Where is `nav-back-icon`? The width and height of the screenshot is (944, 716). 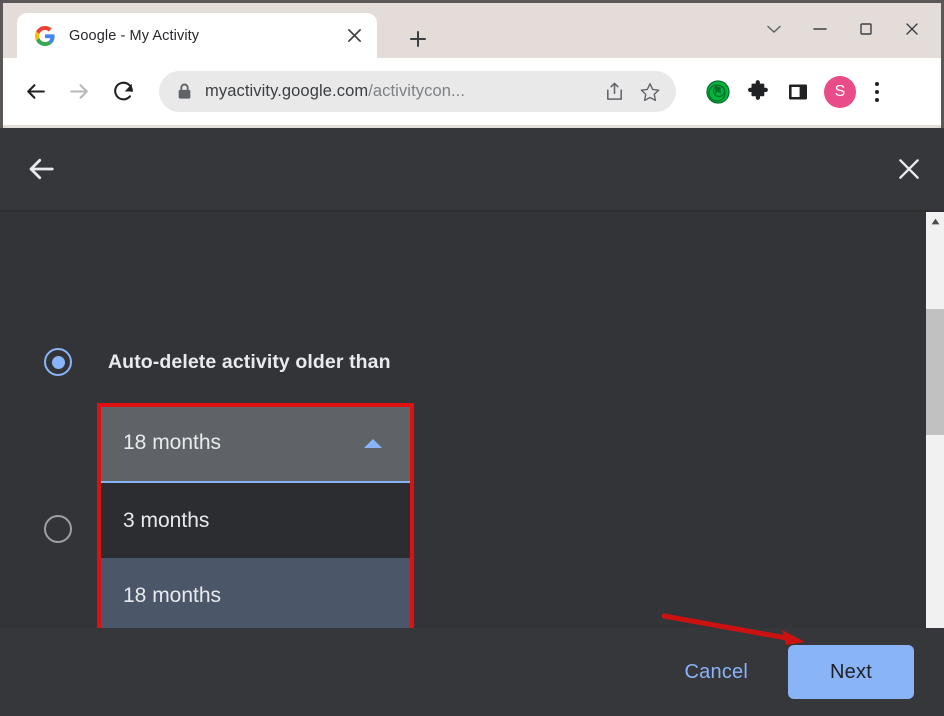
nav-back-icon is located at coordinates (35, 92).